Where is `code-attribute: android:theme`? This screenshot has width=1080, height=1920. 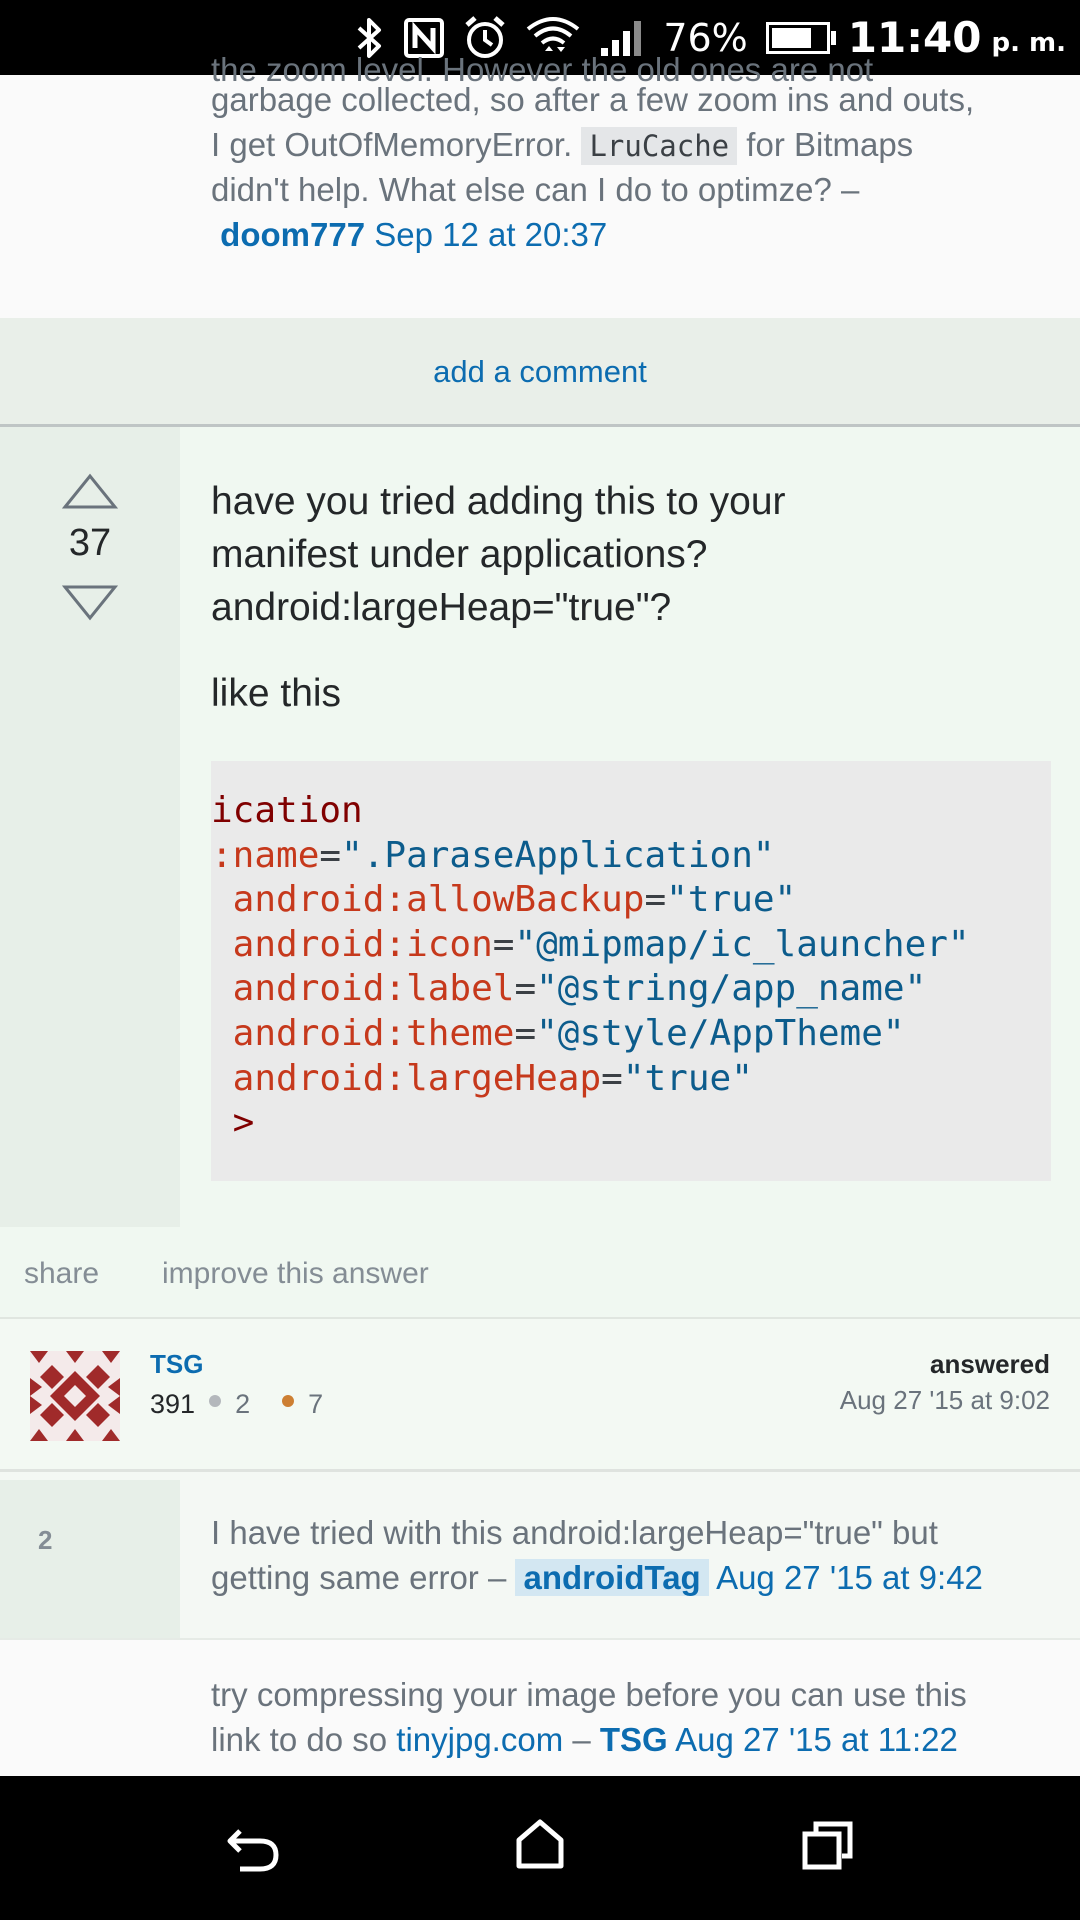 code-attribute: android:theme is located at coordinates (363, 1033).